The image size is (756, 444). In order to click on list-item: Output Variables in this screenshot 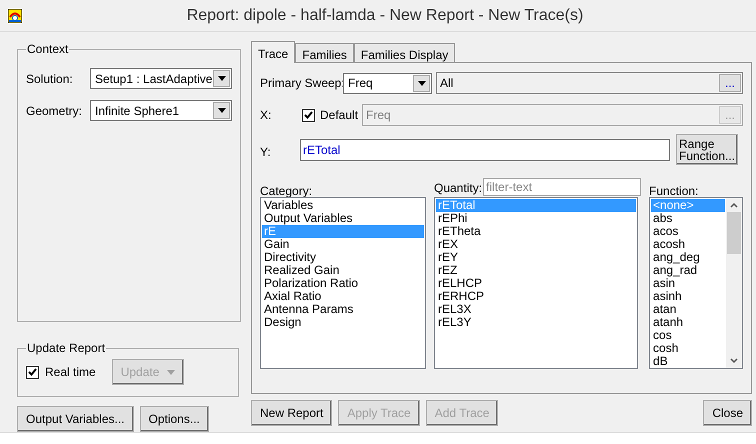, I will do `click(343, 218)`.